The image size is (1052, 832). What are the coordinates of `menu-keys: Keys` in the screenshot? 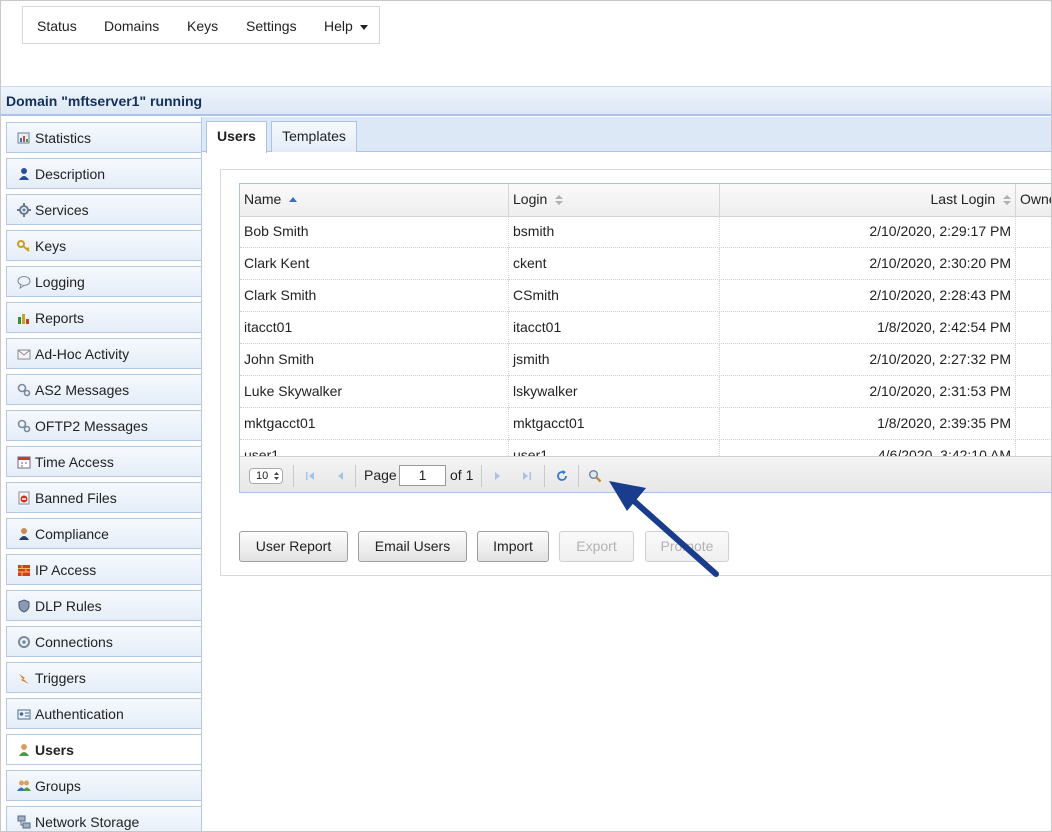 It's located at (202, 26).